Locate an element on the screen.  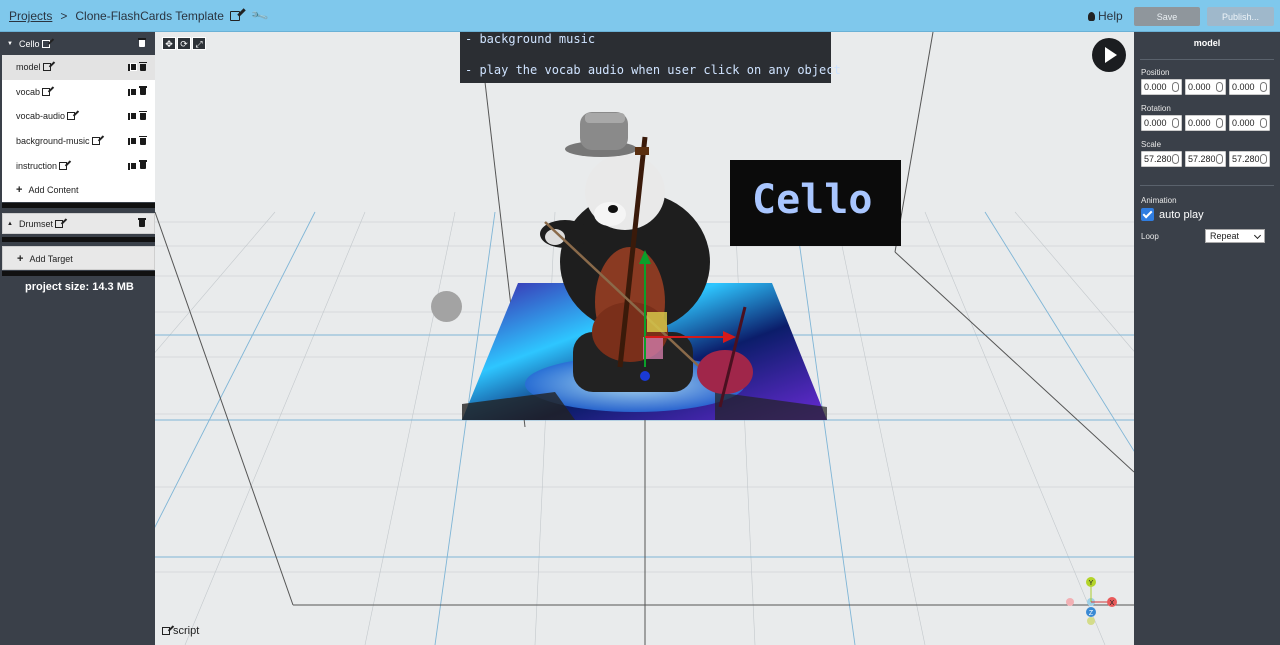
save-button: Save is located at coordinates (1167, 16).